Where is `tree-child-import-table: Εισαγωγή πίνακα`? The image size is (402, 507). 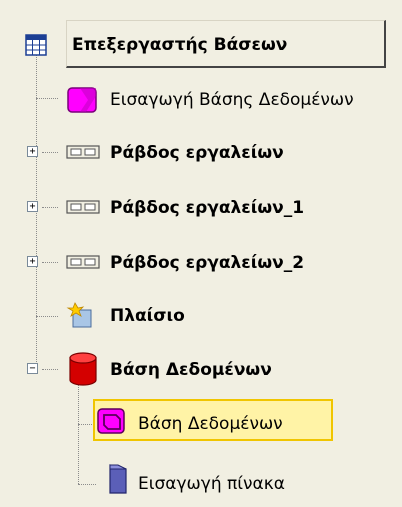 tree-child-import-table: Εισαγωγή πίνακα is located at coordinates (211, 484).